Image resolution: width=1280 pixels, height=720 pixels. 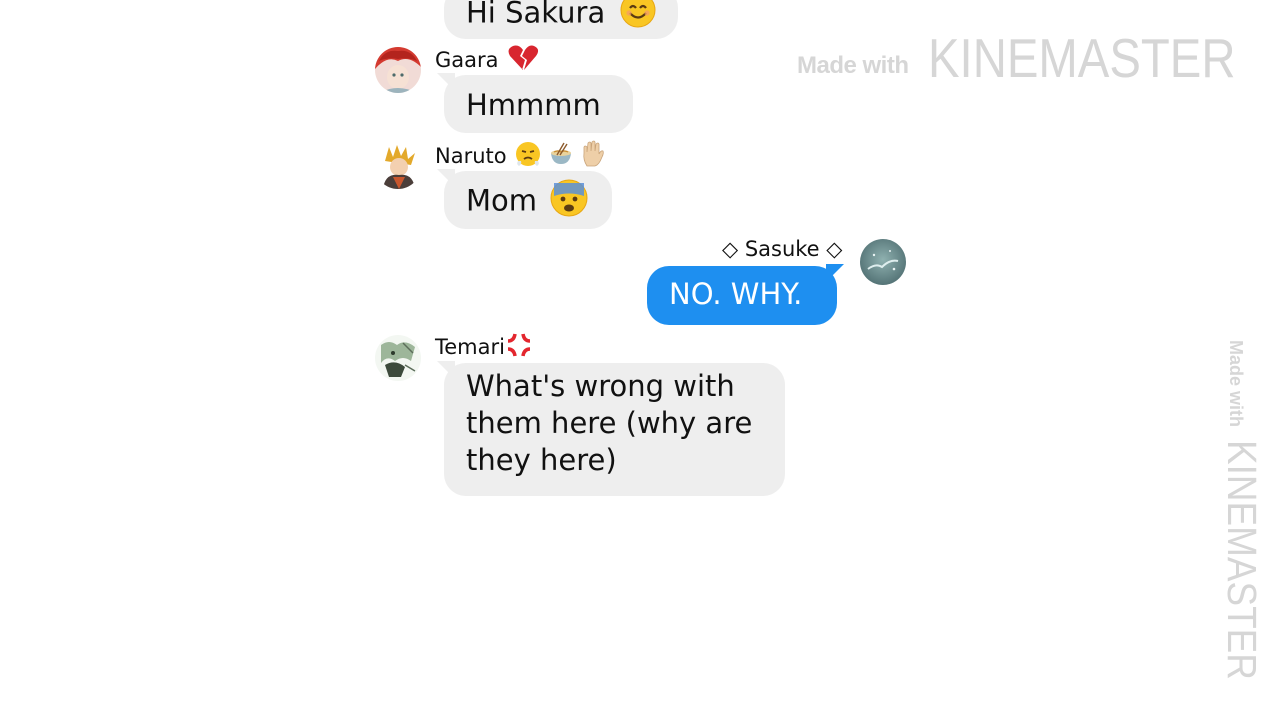 I want to click on message-text-line: them here (why are, so click(x=609, y=423).